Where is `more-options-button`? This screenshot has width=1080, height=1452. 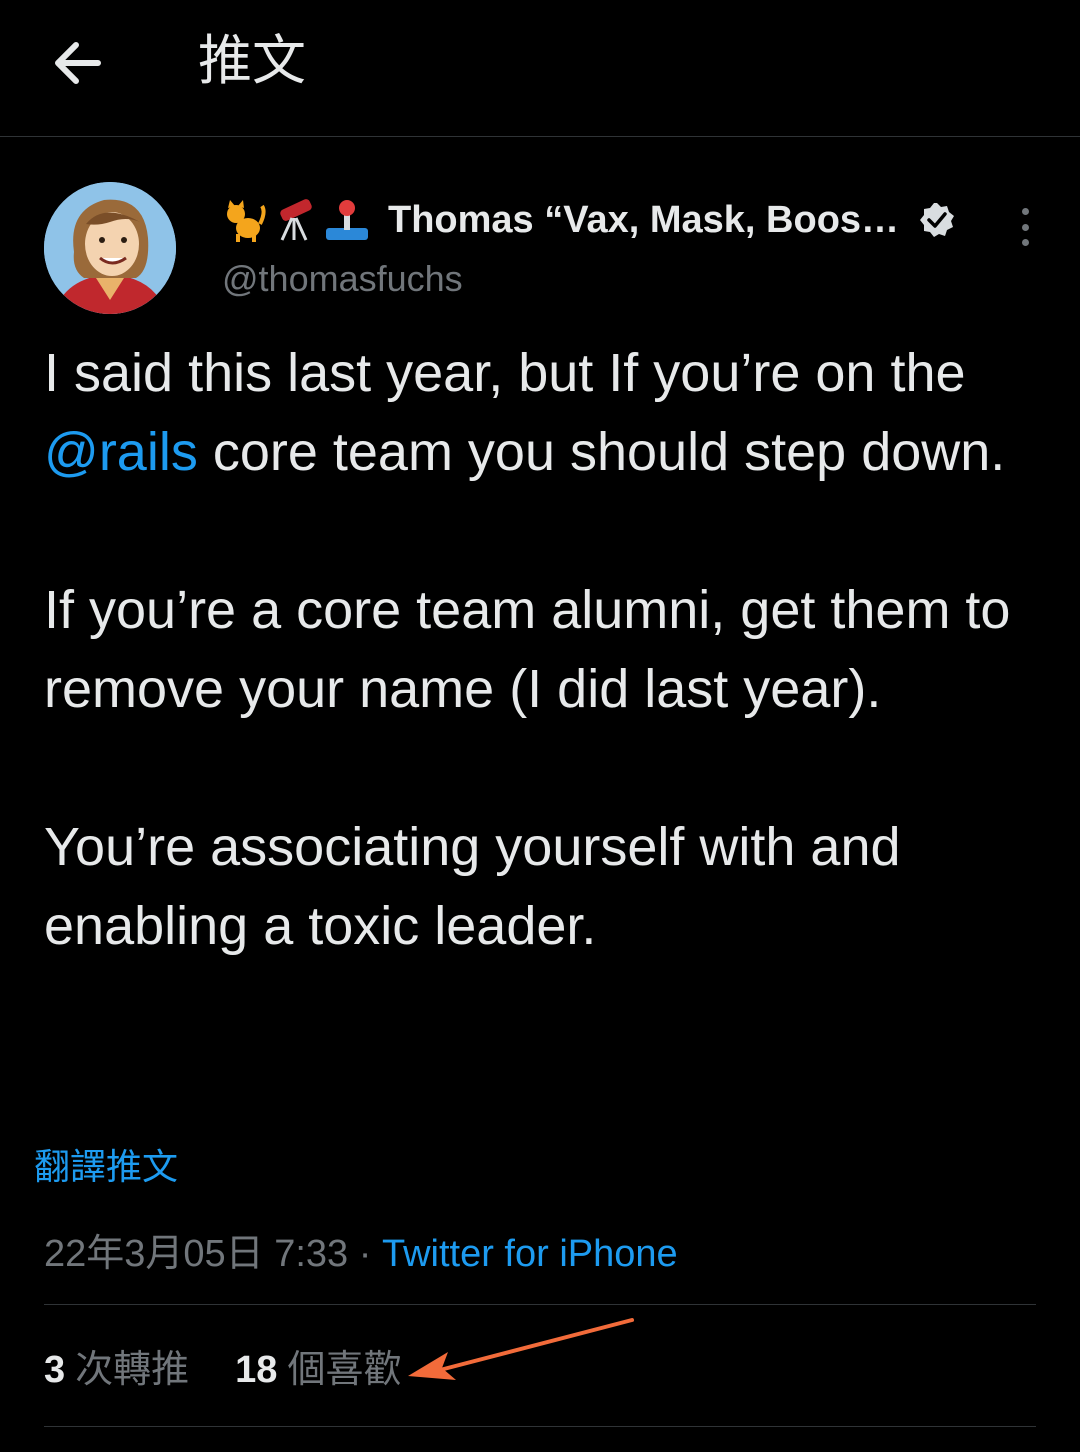 more-options-button is located at coordinates (1025, 227).